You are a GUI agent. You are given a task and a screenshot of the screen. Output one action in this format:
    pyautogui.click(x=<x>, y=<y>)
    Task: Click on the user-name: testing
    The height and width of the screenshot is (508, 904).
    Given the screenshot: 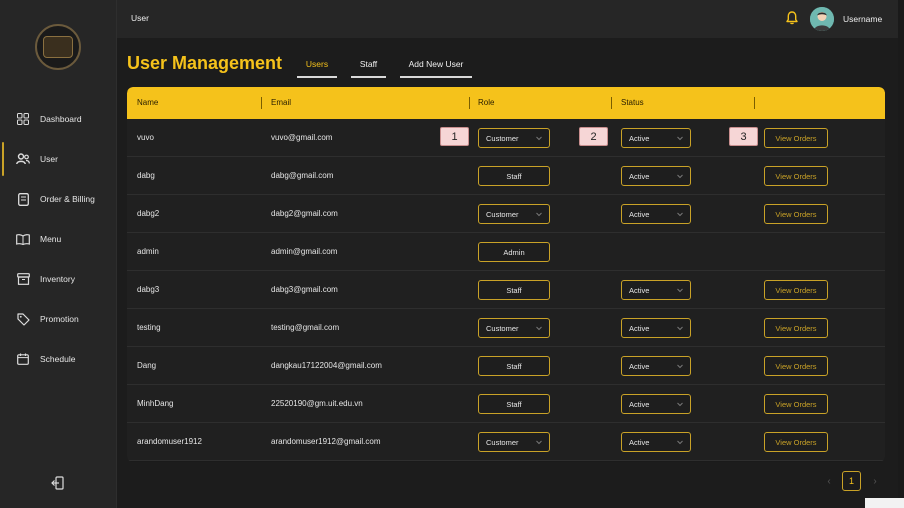 What is the action you would take?
    pyautogui.click(x=149, y=327)
    